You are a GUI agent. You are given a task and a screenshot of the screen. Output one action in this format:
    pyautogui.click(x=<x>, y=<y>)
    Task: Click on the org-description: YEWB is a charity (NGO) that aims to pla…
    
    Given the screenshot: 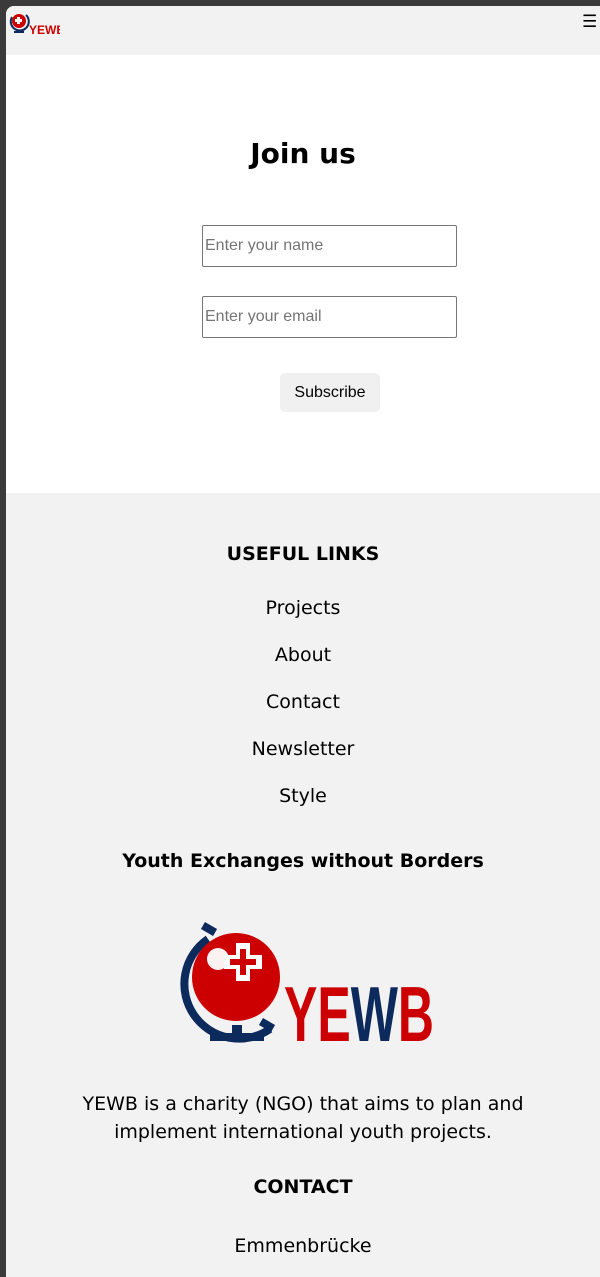 What is the action you would take?
    pyautogui.click(x=303, y=1118)
    